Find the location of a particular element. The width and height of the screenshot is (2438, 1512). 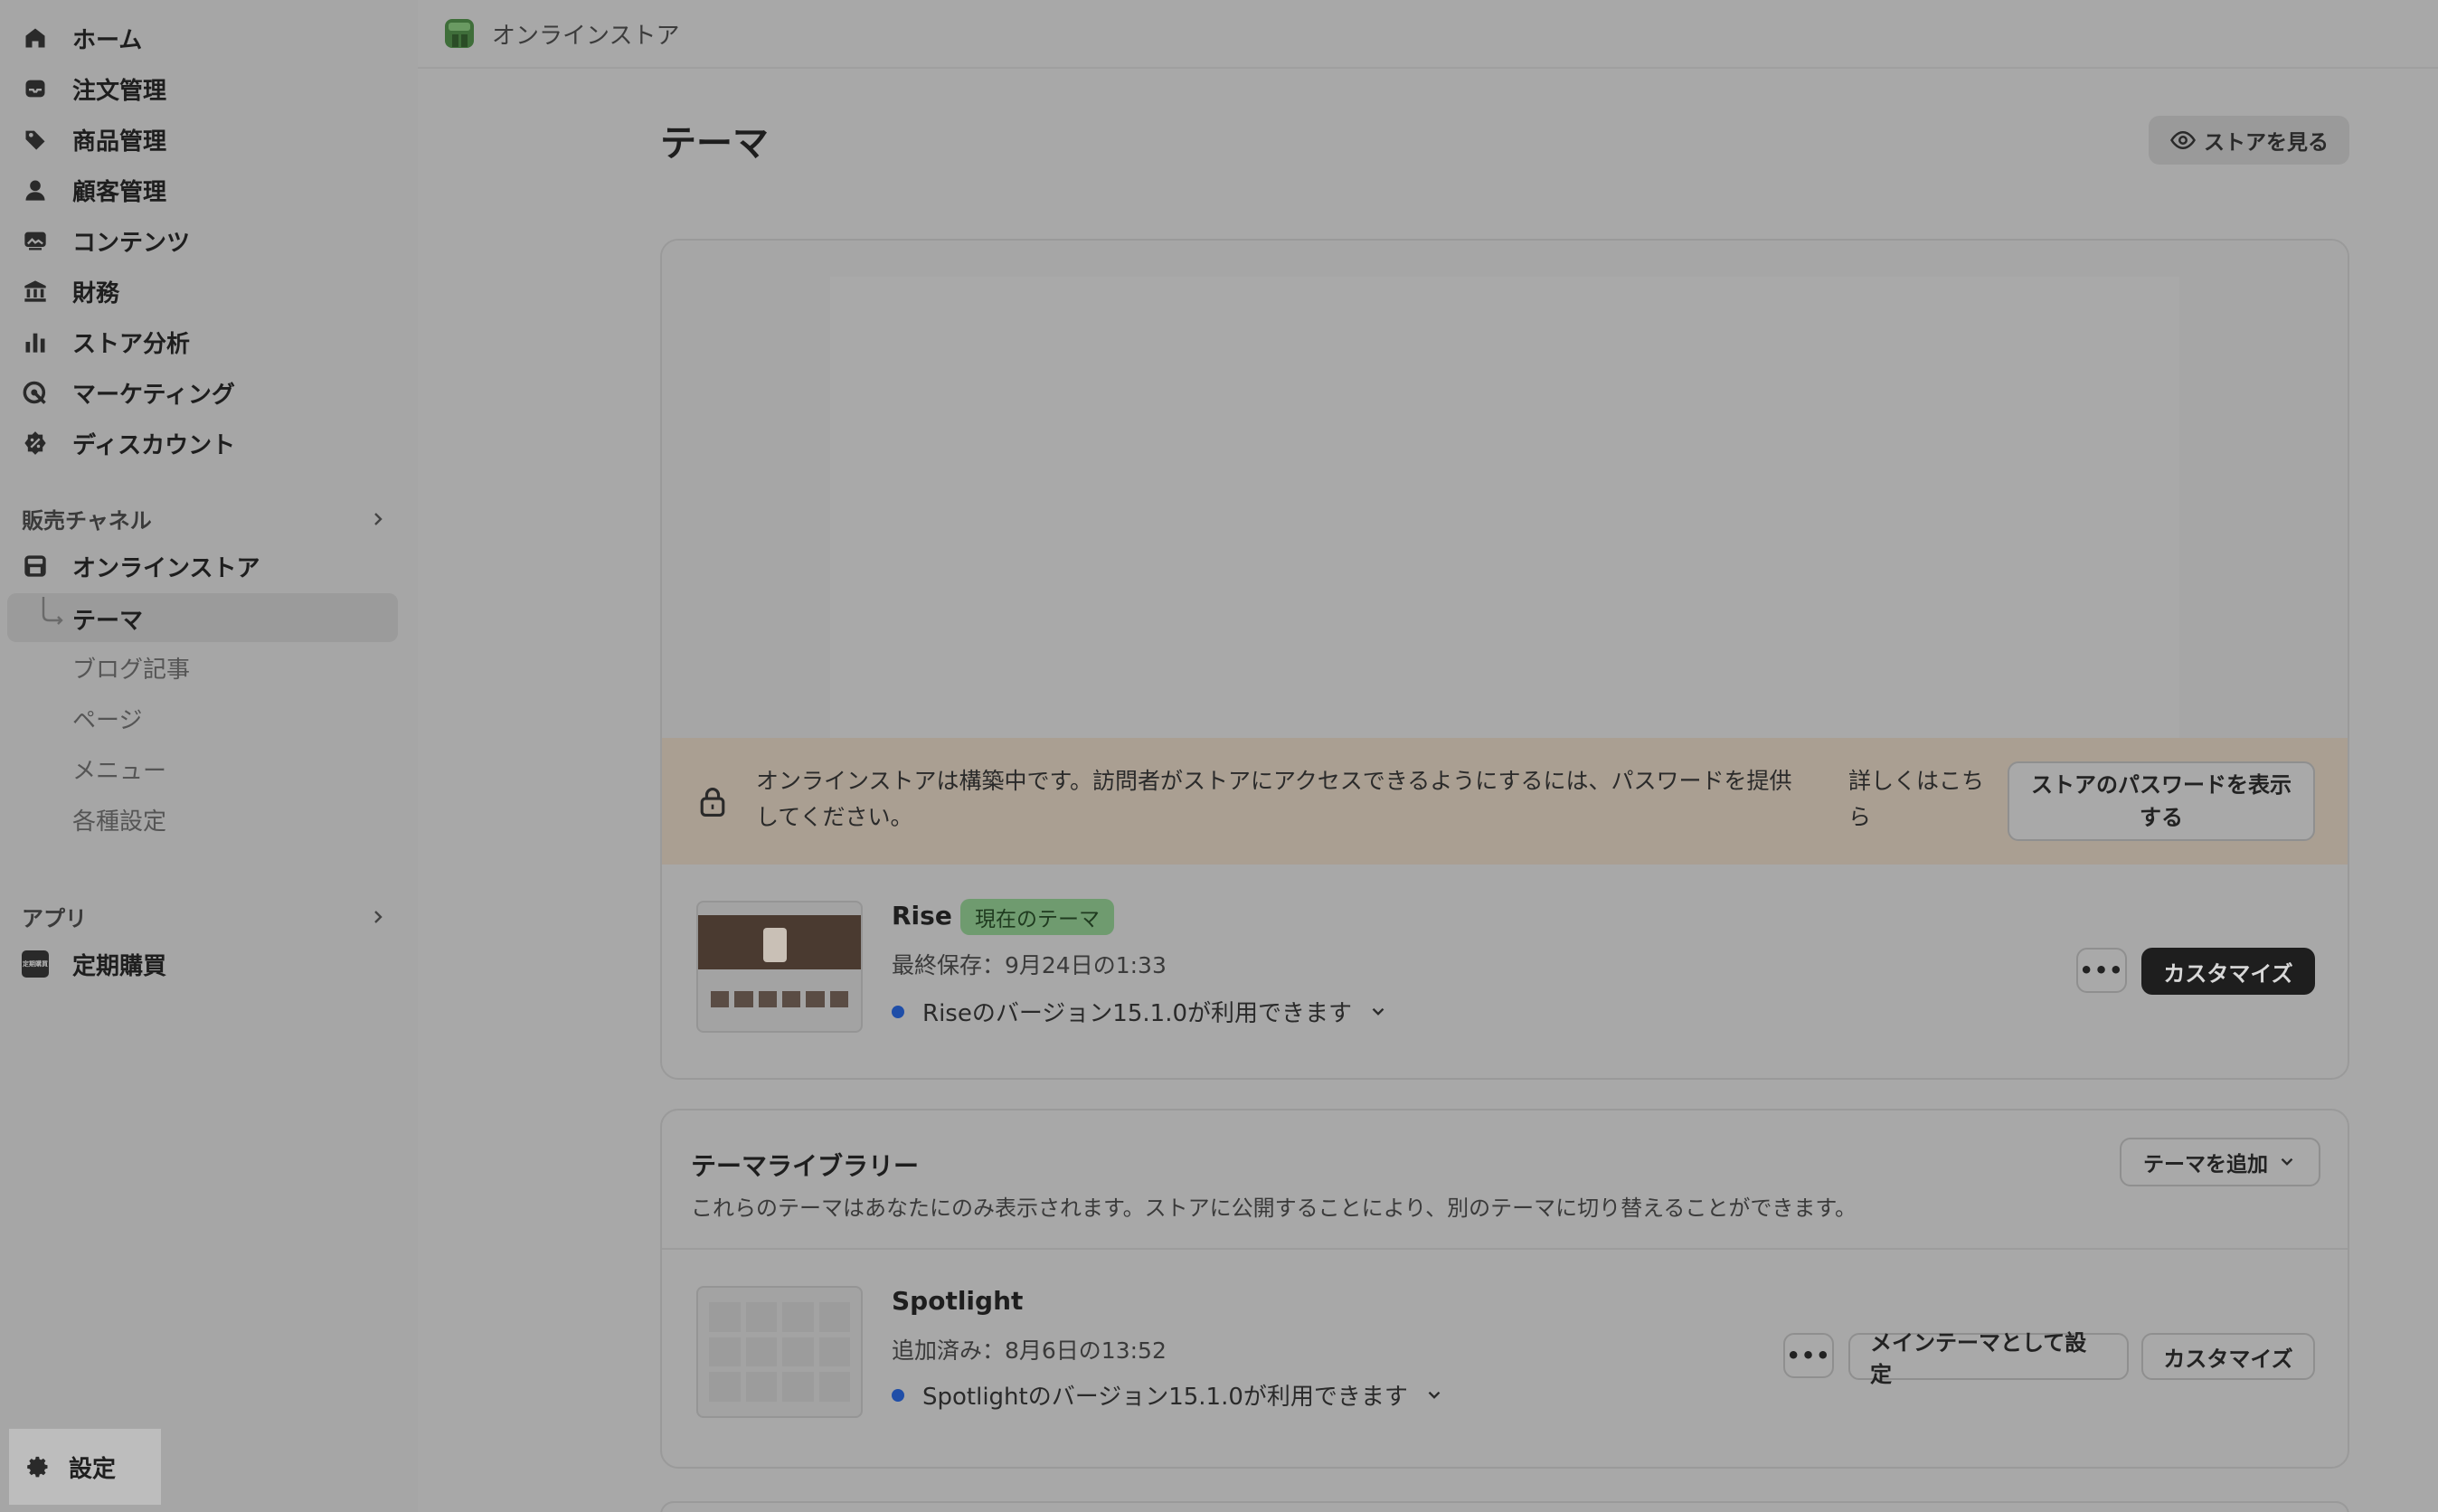

show-password-button: ストアのパスワードを表示する is located at coordinates (2161, 801).